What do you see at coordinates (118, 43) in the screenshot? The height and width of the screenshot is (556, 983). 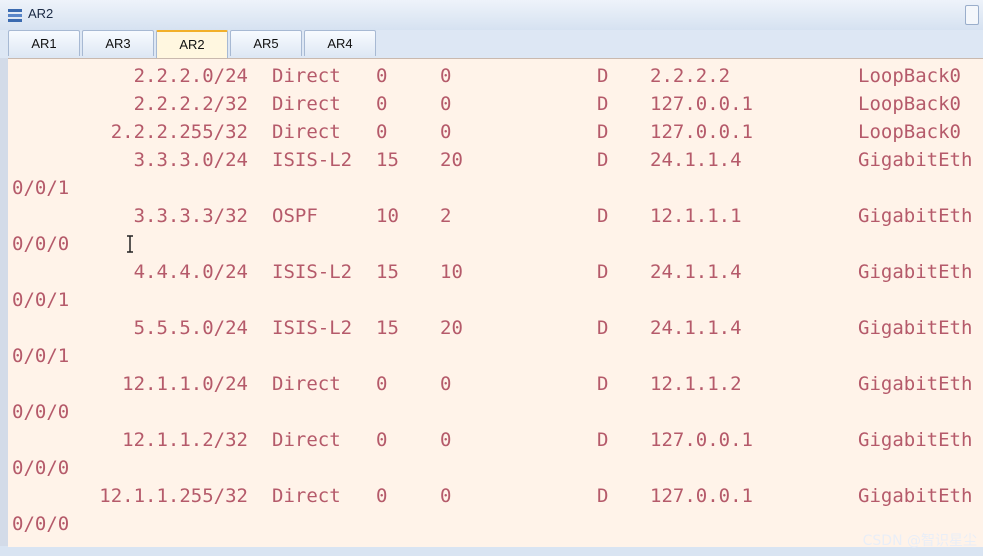 I see `tab-ar3: AR3` at bounding box center [118, 43].